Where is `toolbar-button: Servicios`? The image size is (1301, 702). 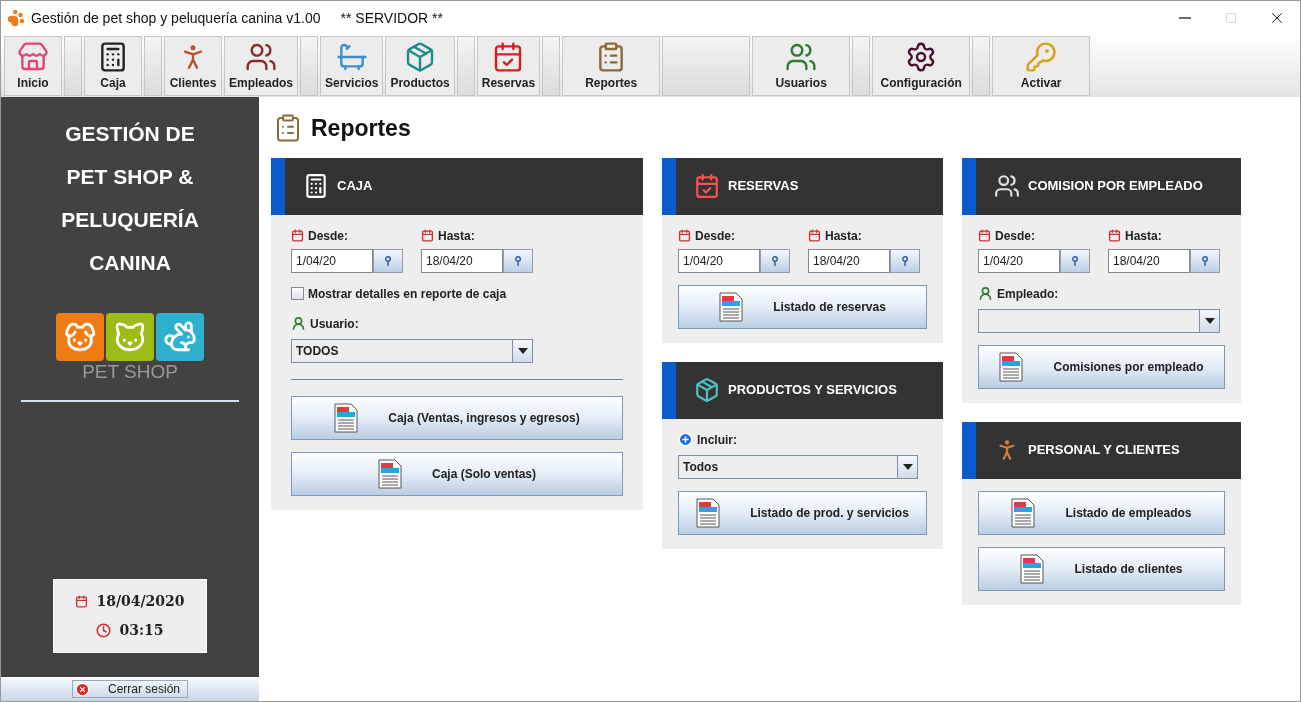
toolbar-button: Servicios is located at coordinates (352, 66).